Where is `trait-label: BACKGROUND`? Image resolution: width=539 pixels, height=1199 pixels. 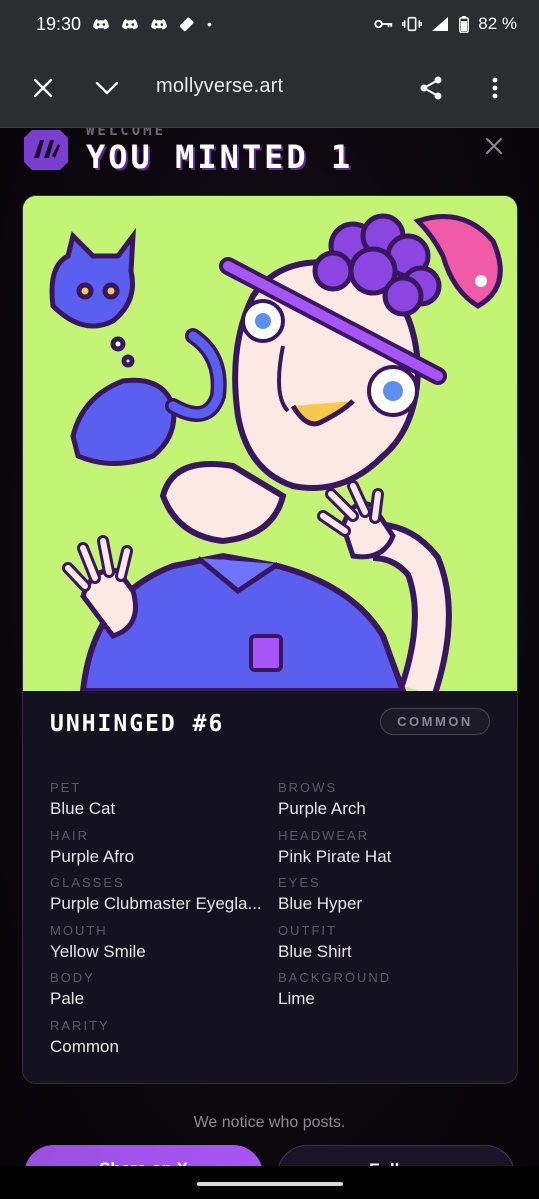
trait-label: BACKGROUND is located at coordinates (335, 977).